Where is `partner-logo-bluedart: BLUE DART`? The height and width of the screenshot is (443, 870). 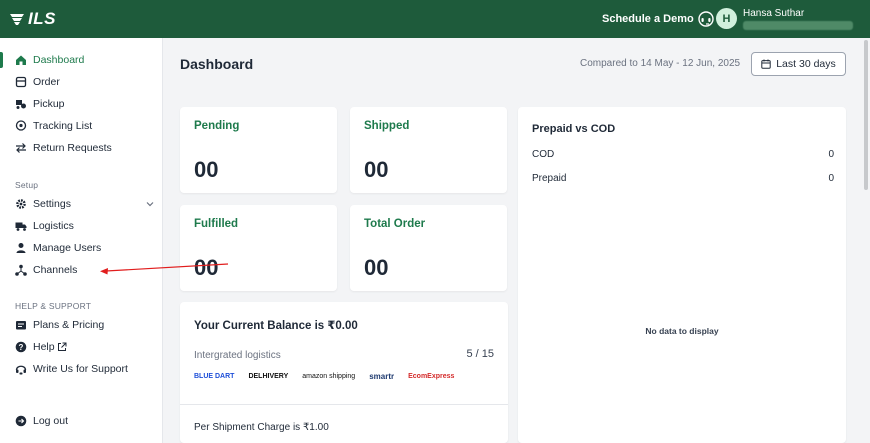 partner-logo-bluedart: BLUE DART is located at coordinates (214, 376).